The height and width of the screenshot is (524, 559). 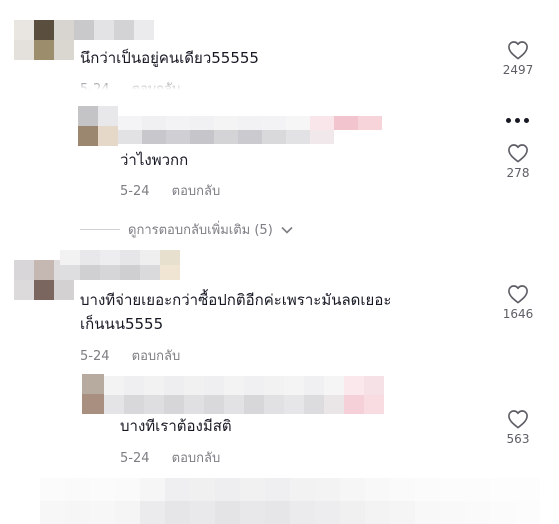 I want to click on like-count: 1646, so click(x=518, y=314).